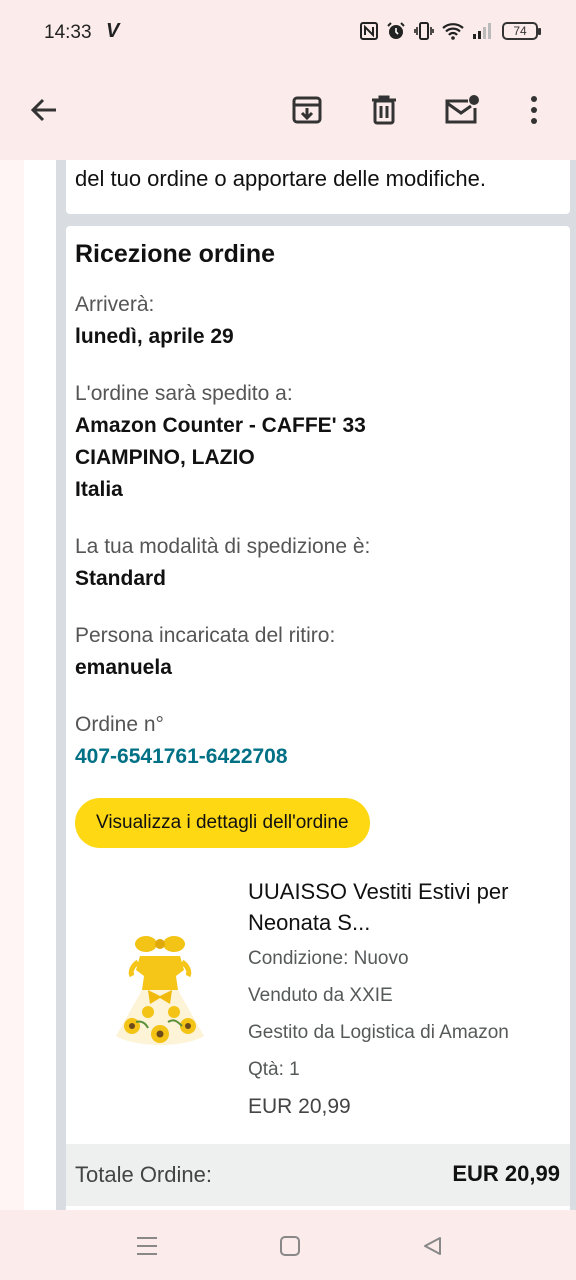 The height and width of the screenshot is (1280, 576). I want to click on delete-button, so click(384, 110).